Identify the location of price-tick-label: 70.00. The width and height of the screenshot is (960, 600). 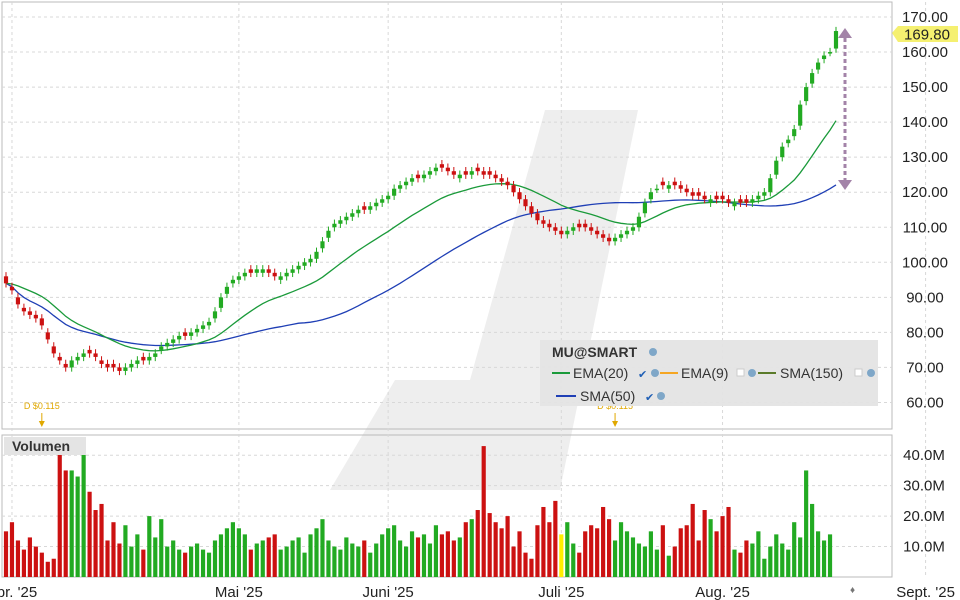
(925, 367).